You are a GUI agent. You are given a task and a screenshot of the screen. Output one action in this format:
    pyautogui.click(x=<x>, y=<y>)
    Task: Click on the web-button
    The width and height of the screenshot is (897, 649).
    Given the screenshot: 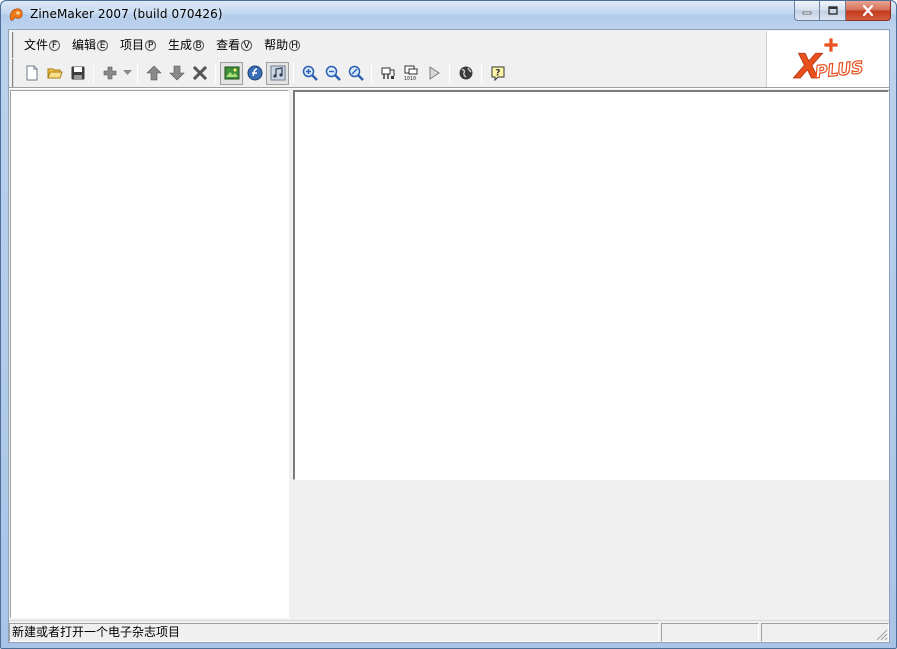 What is the action you would take?
    pyautogui.click(x=465, y=73)
    